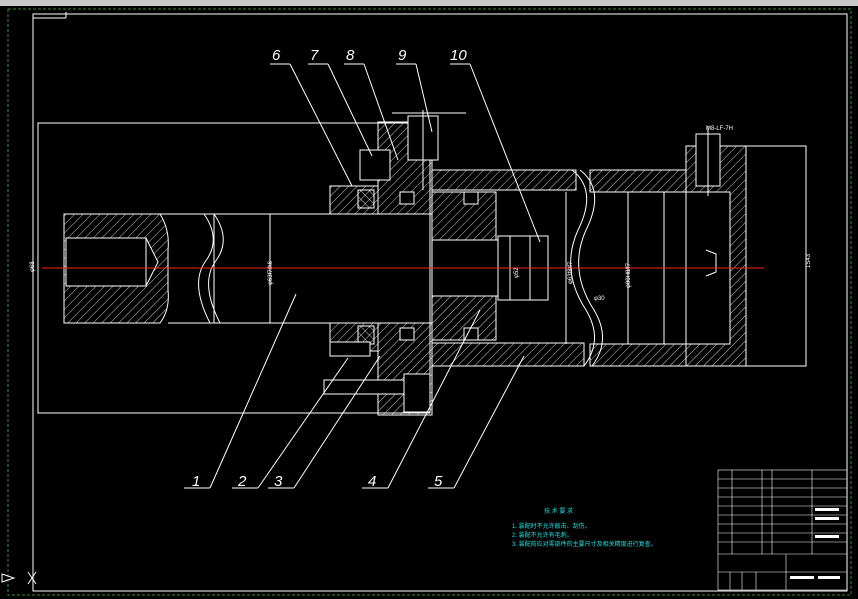 The width and height of the screenshot is (858, 599). Describe the element at coordinates (517, 272) in the screenshot. I see `dim-piston: φ52` at that location.